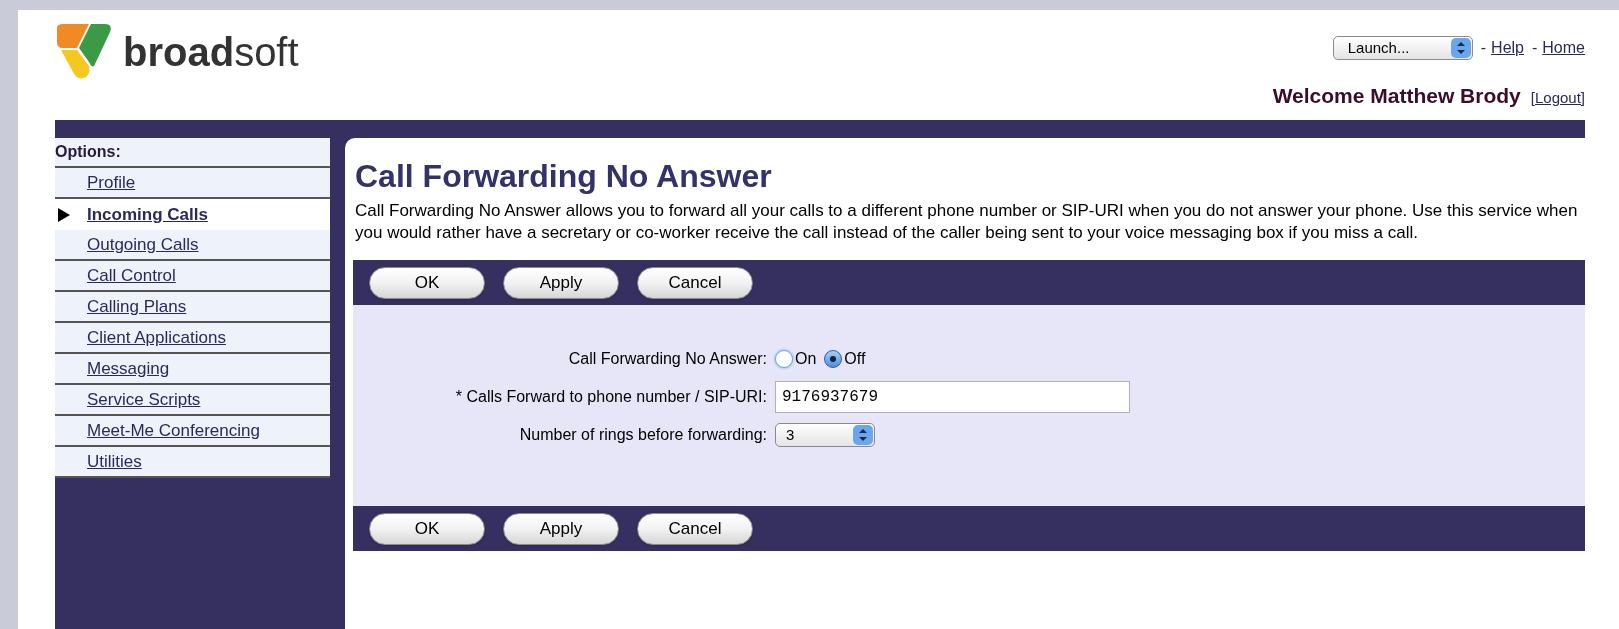 The width and height of the screenshot is (1619, 629). I want to click on phone-number-field: 9176937679, so click(952, 397).